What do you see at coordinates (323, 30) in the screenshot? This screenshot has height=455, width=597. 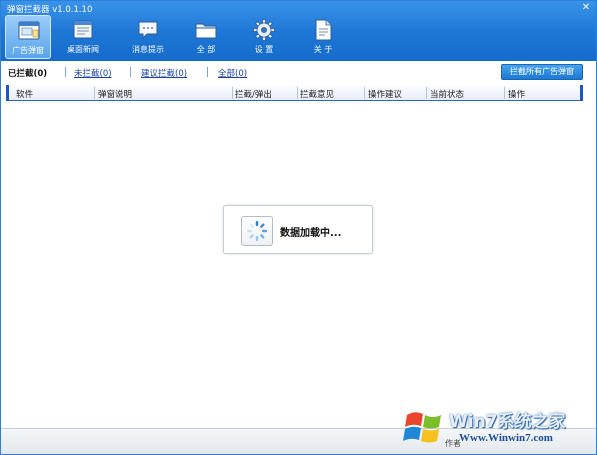 I see `document-icon` at bounding box center [323, 30].